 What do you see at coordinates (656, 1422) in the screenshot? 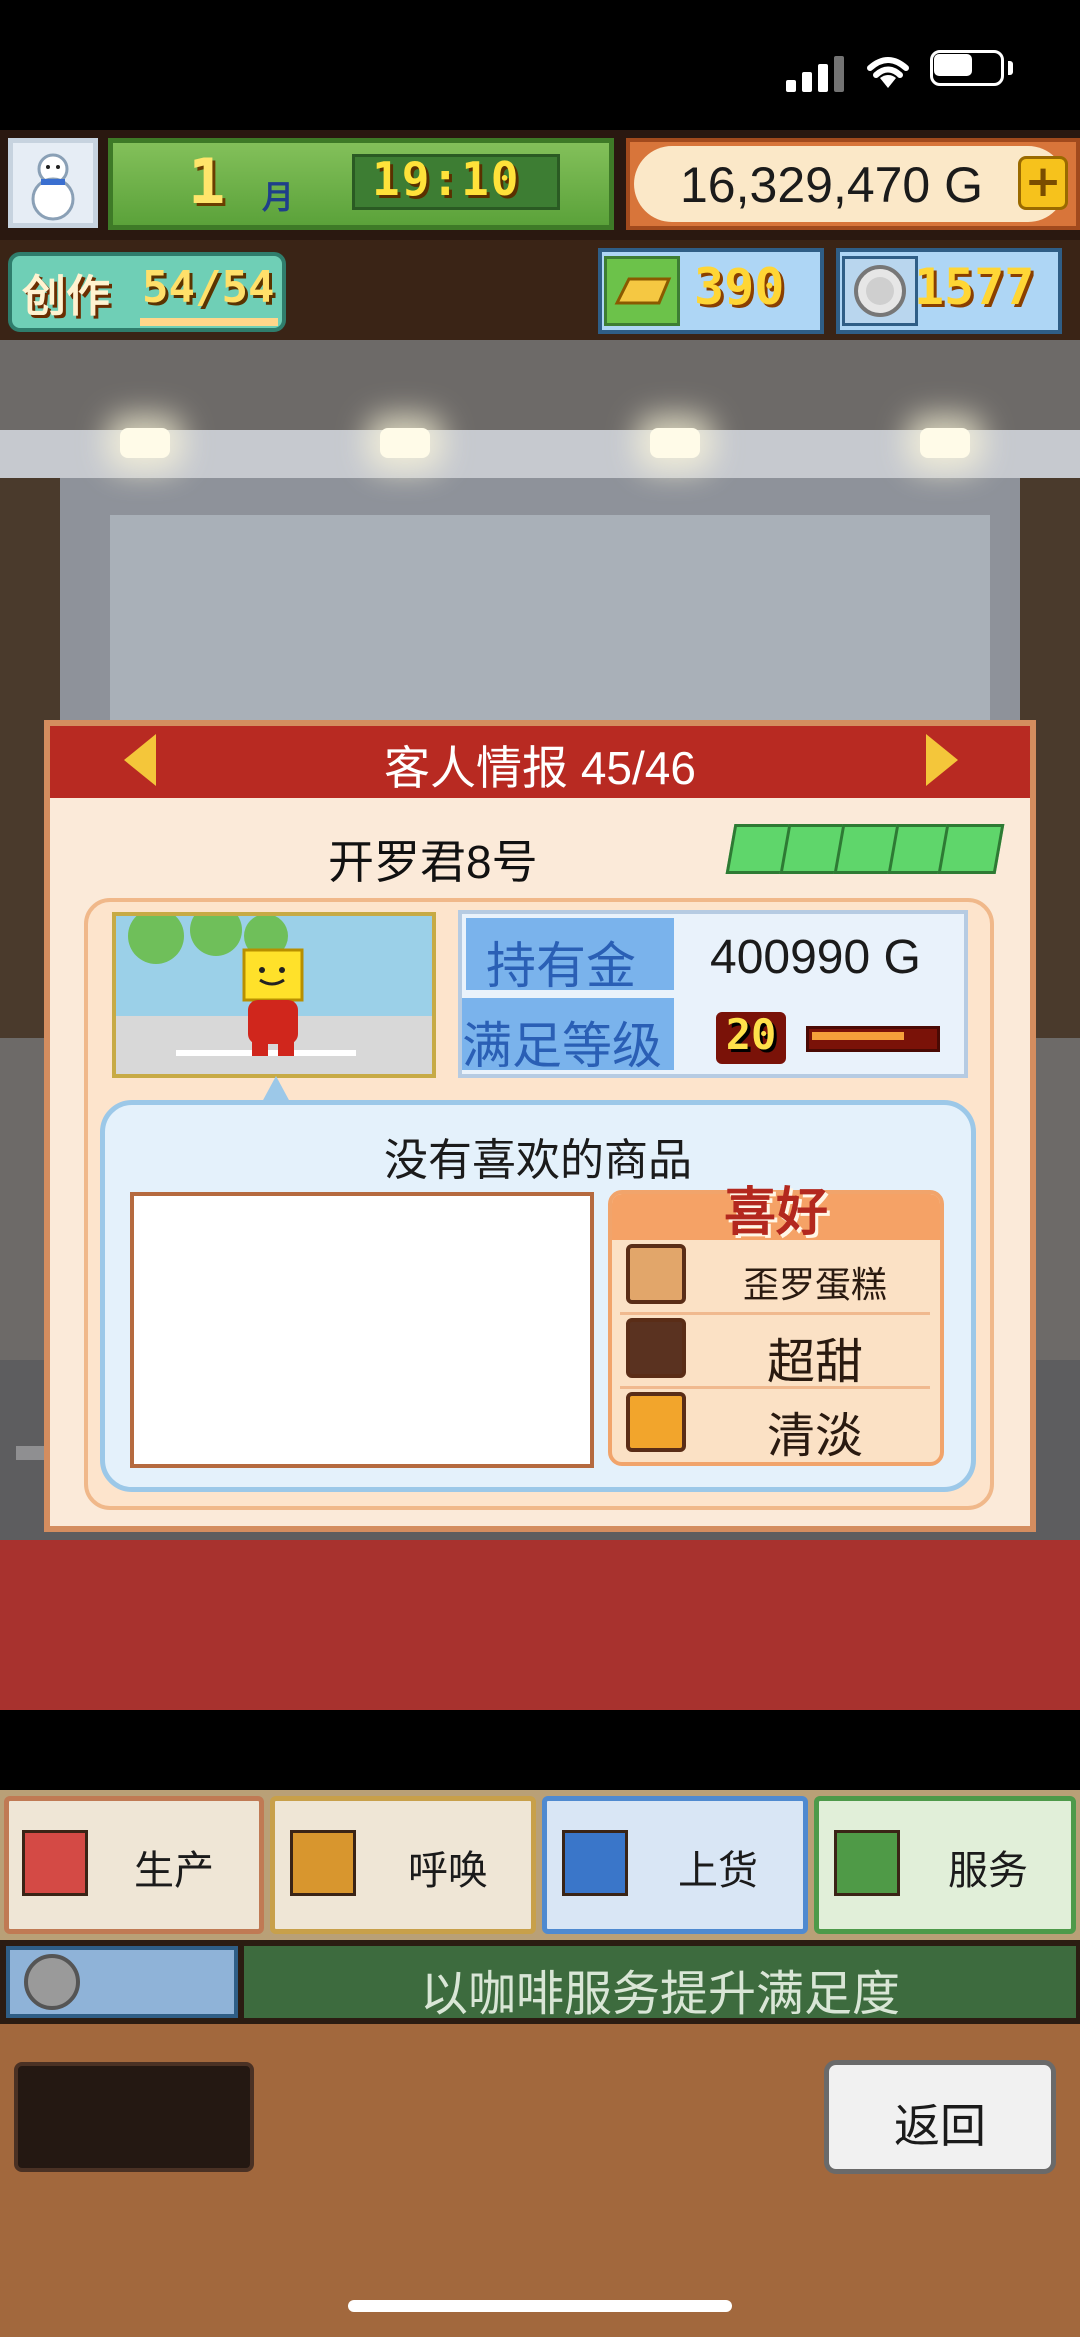
I see `cube-icon` at bounding box center [656, 1422].